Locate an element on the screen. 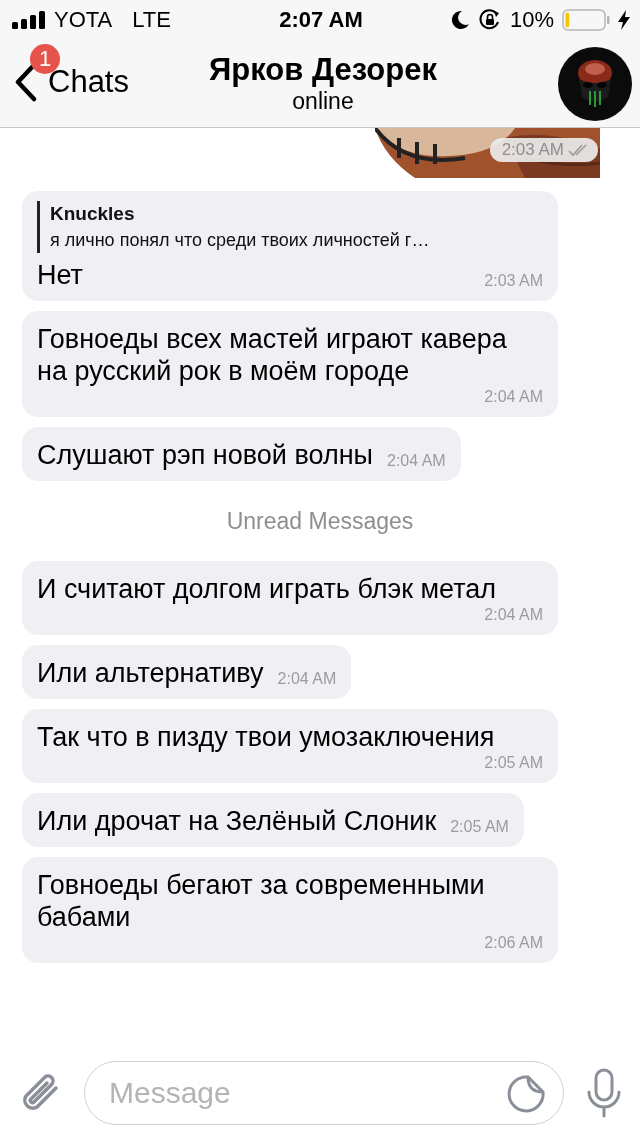 Image resolution: width=640 pixels, height=1136 pixels. battery-percent: 10% is located at coordinates (531, 20).